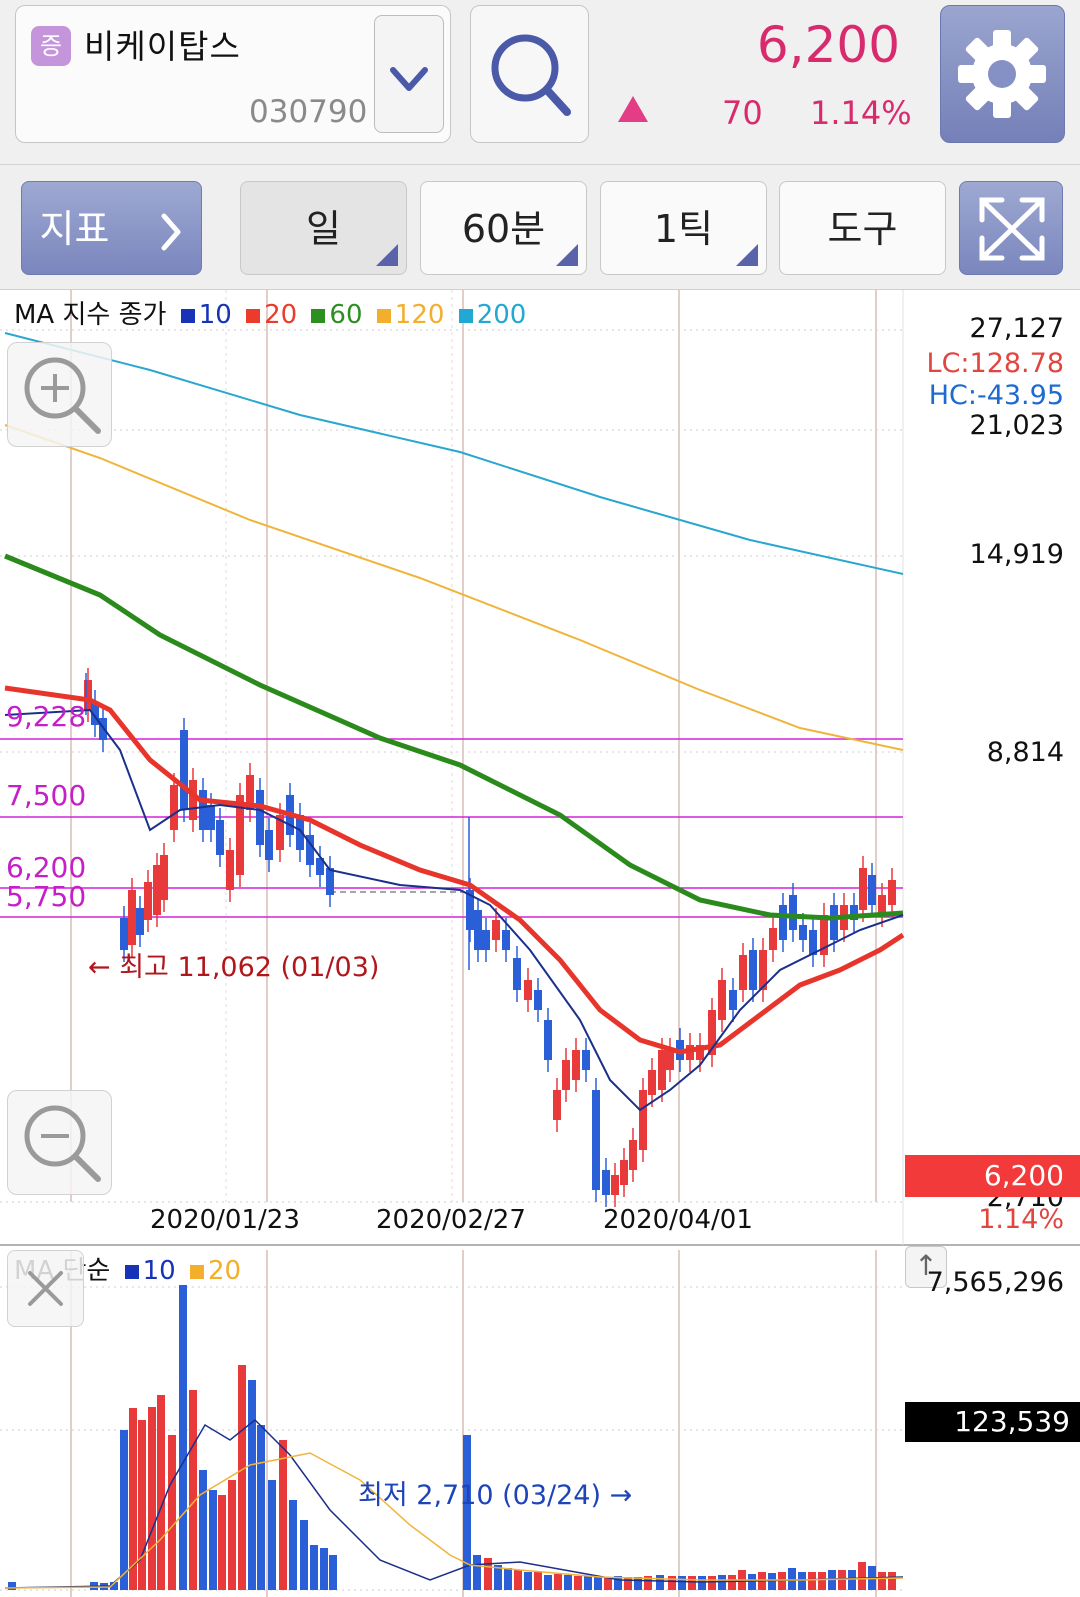  Describe the element at coordinates (74, 229) in the screenshot. I see `indicator-label: 지표` at that location.